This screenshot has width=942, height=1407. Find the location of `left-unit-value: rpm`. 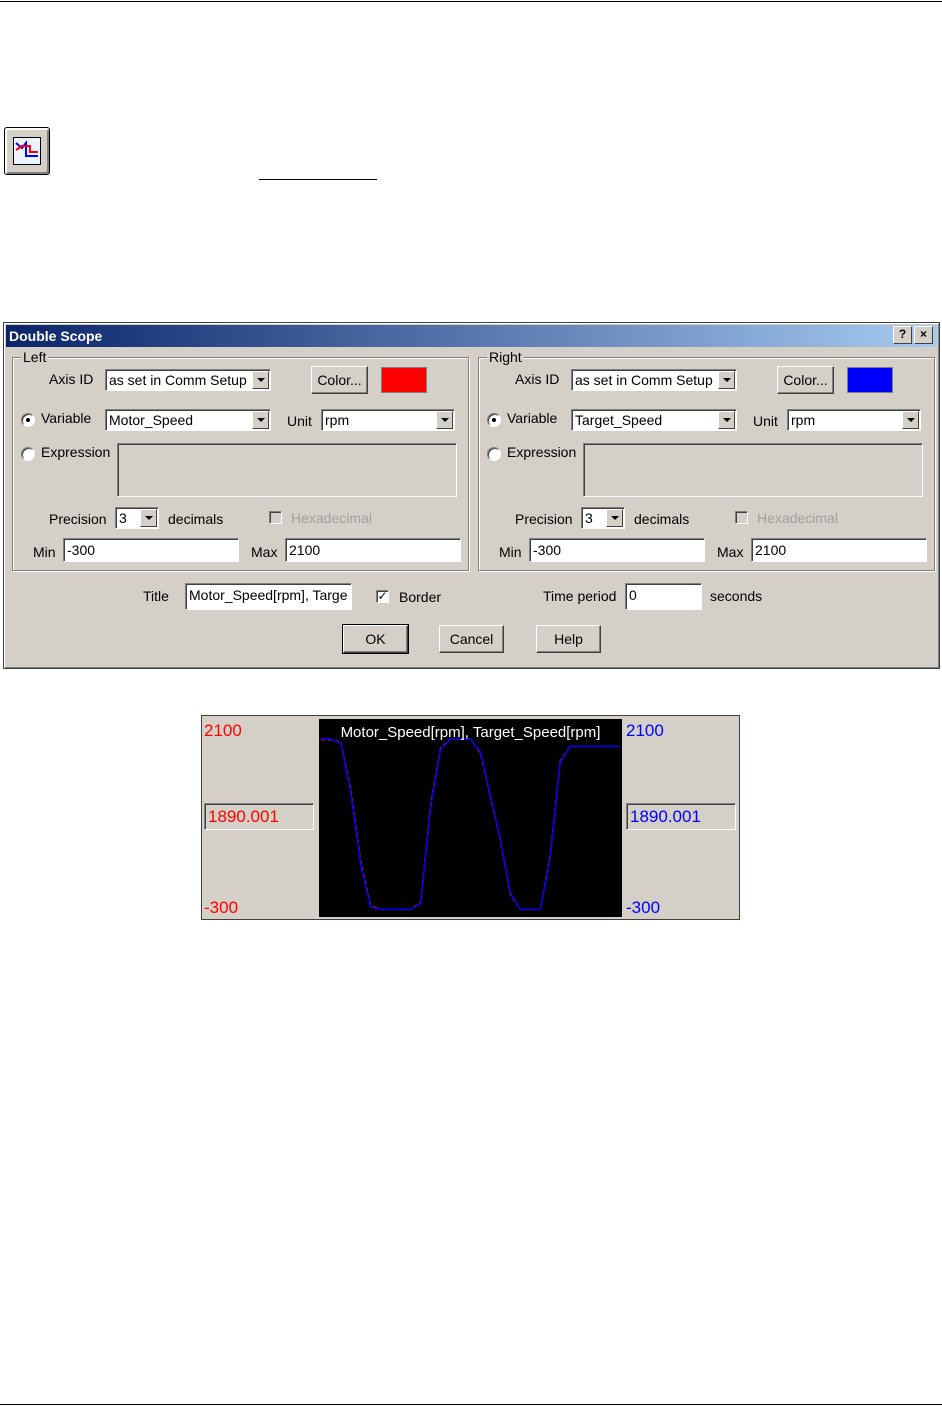

left-unit-value: rpm is located at coordinates (337, 420).